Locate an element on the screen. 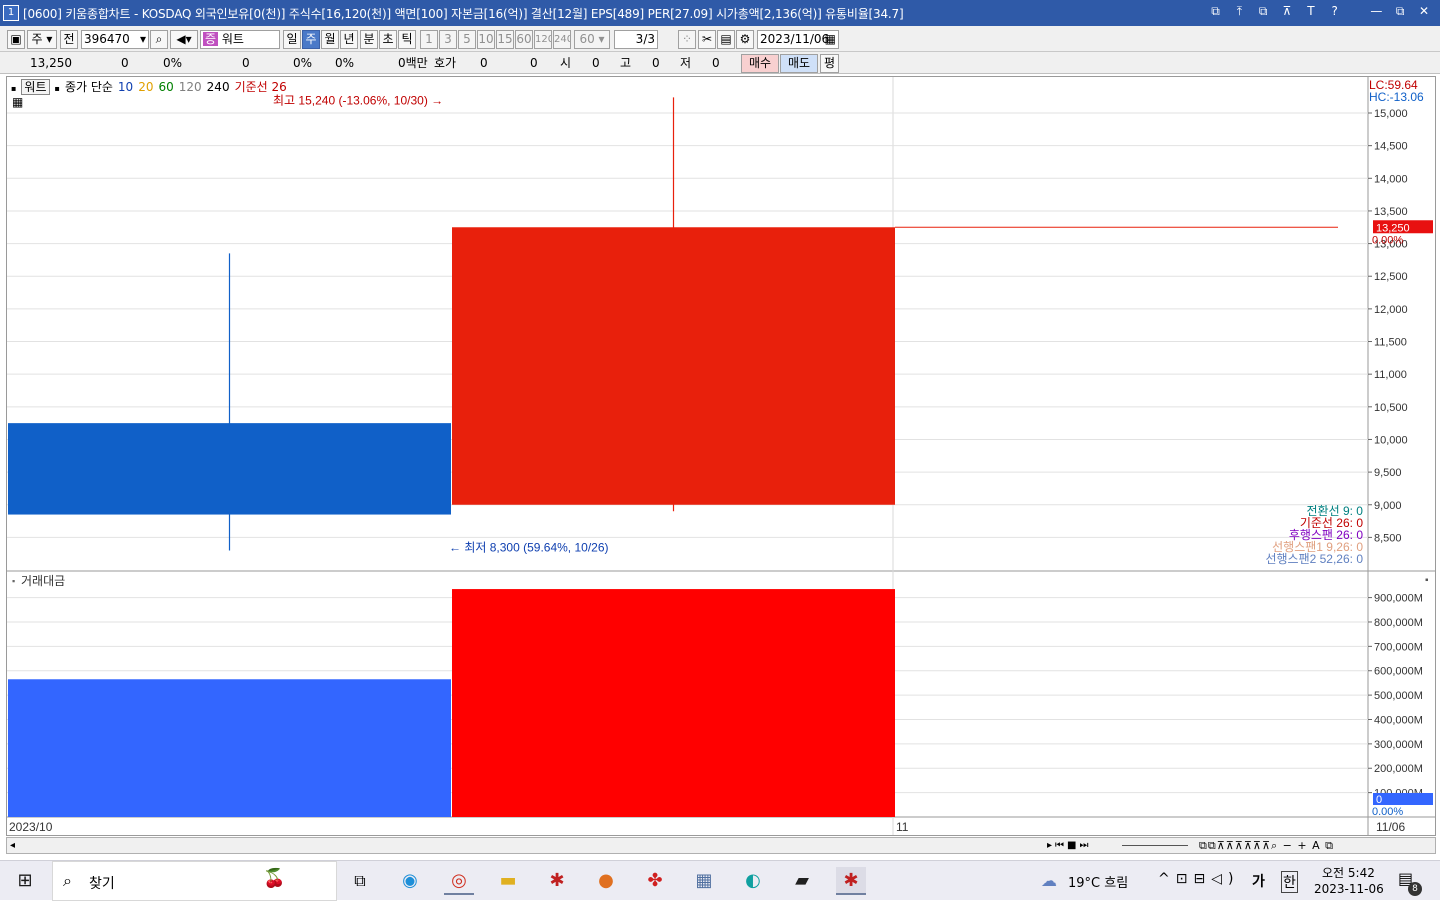 This screenshot has height=901, width=1440. period-week: 주 is located at coordinates (311, 39).